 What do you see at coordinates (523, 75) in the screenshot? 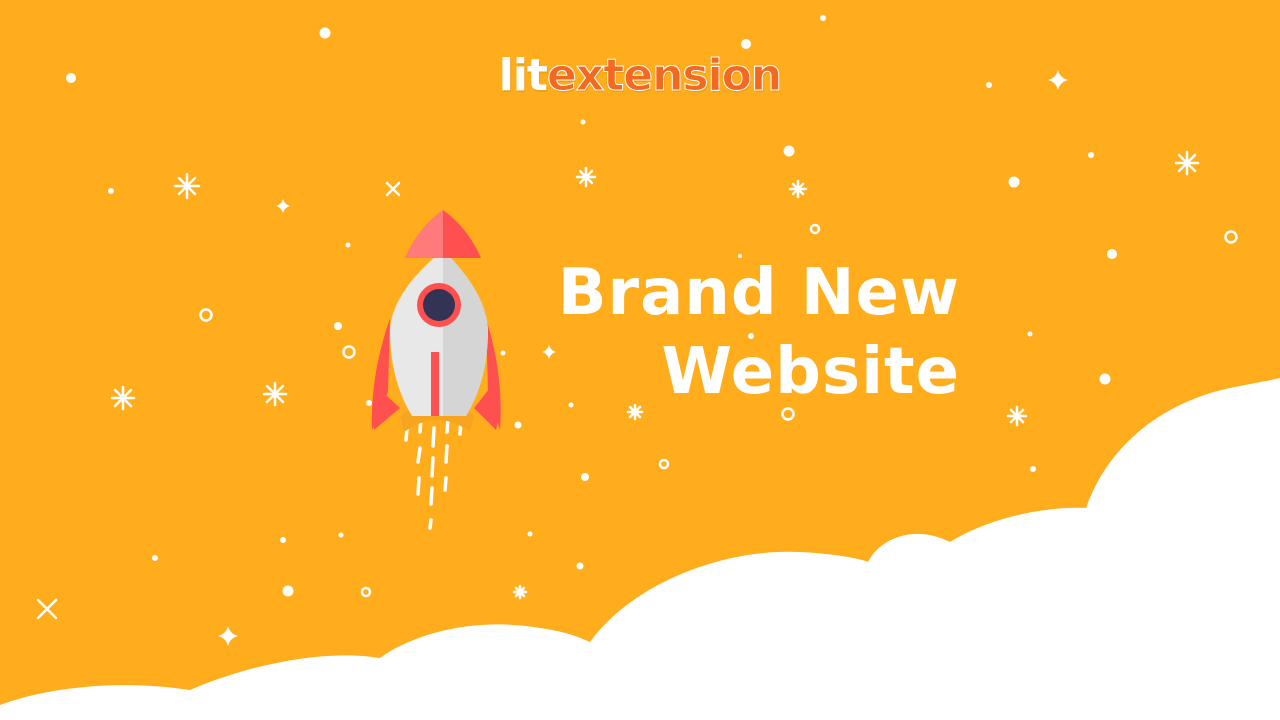
I see `brand-logo-part1: lit` at bounding box center [523, 75].